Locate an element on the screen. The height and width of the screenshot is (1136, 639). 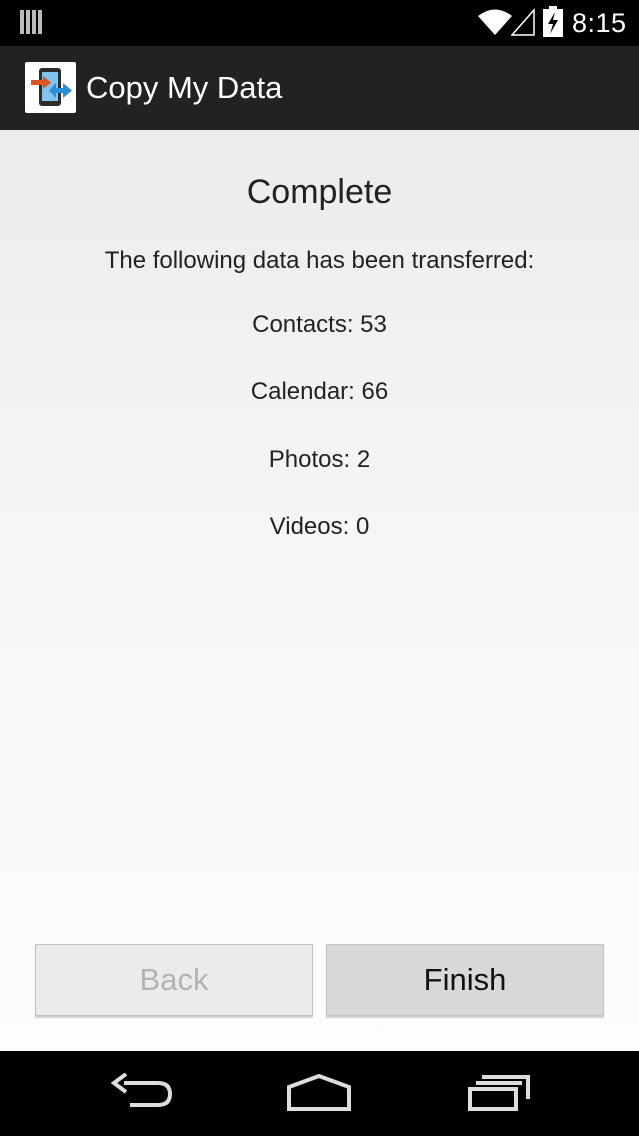
back-button: Back is located at coordinates (174, 980).